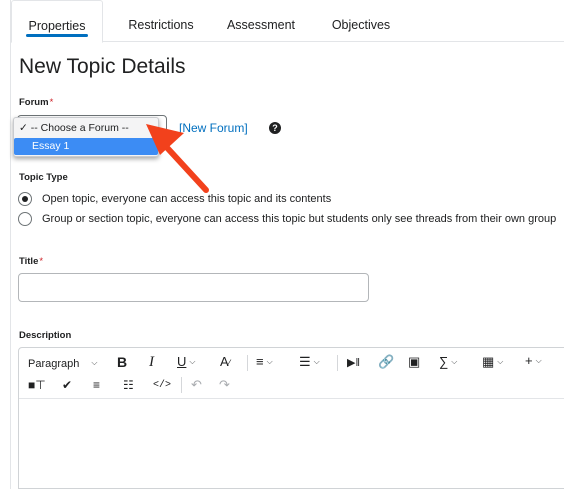 The image size is (564, 489). Describe the element at coordinates (533, 361) in the screenshot. I see `insert-more-button: + ⌵` at that location.